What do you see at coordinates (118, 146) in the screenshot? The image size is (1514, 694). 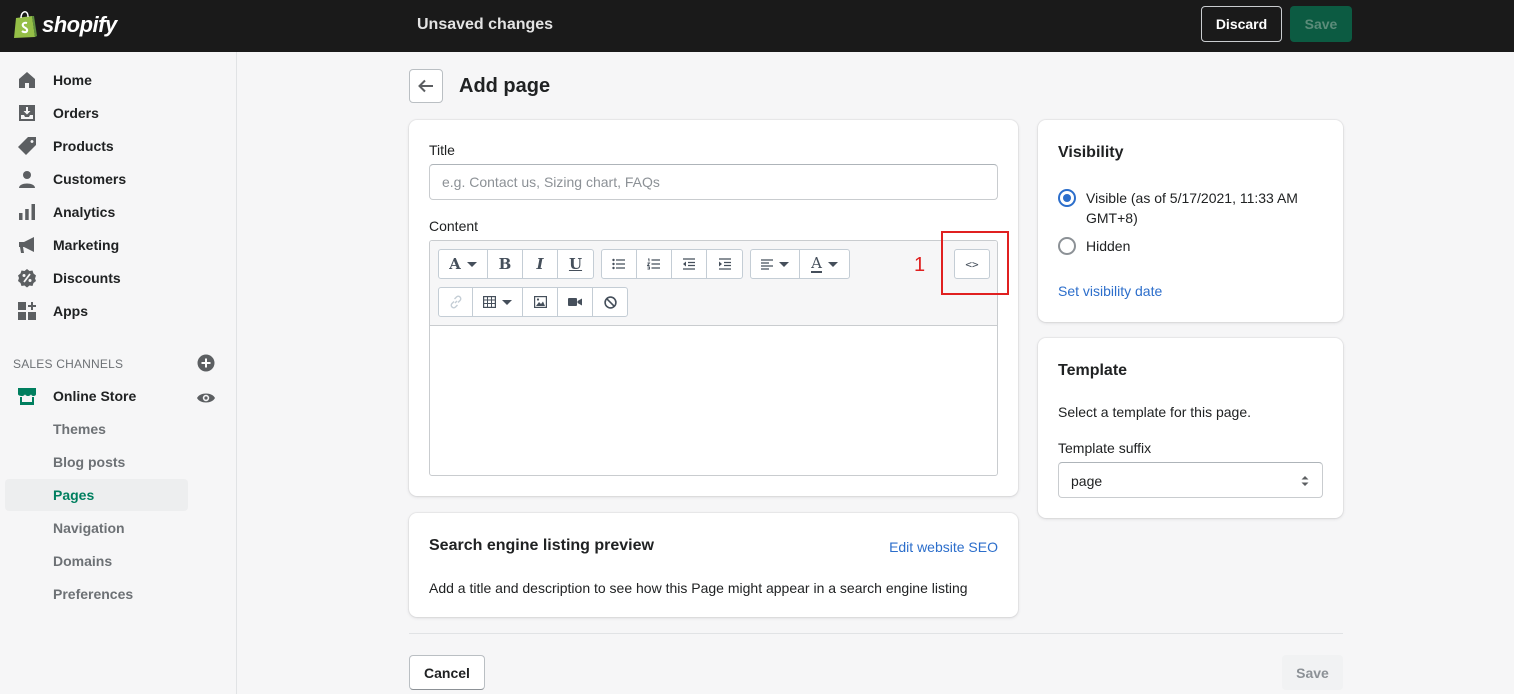 I see `sidebar-item-products: Products` at bounding box center [118, 146].